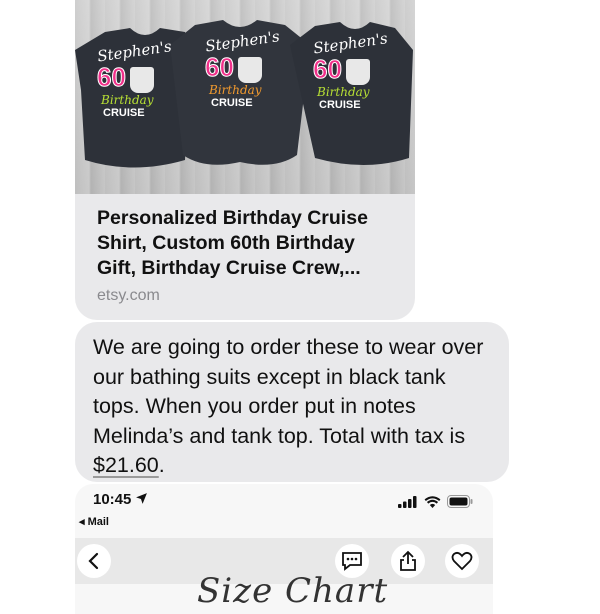  I want to click on location-arrow-icon, so click(142, 498).